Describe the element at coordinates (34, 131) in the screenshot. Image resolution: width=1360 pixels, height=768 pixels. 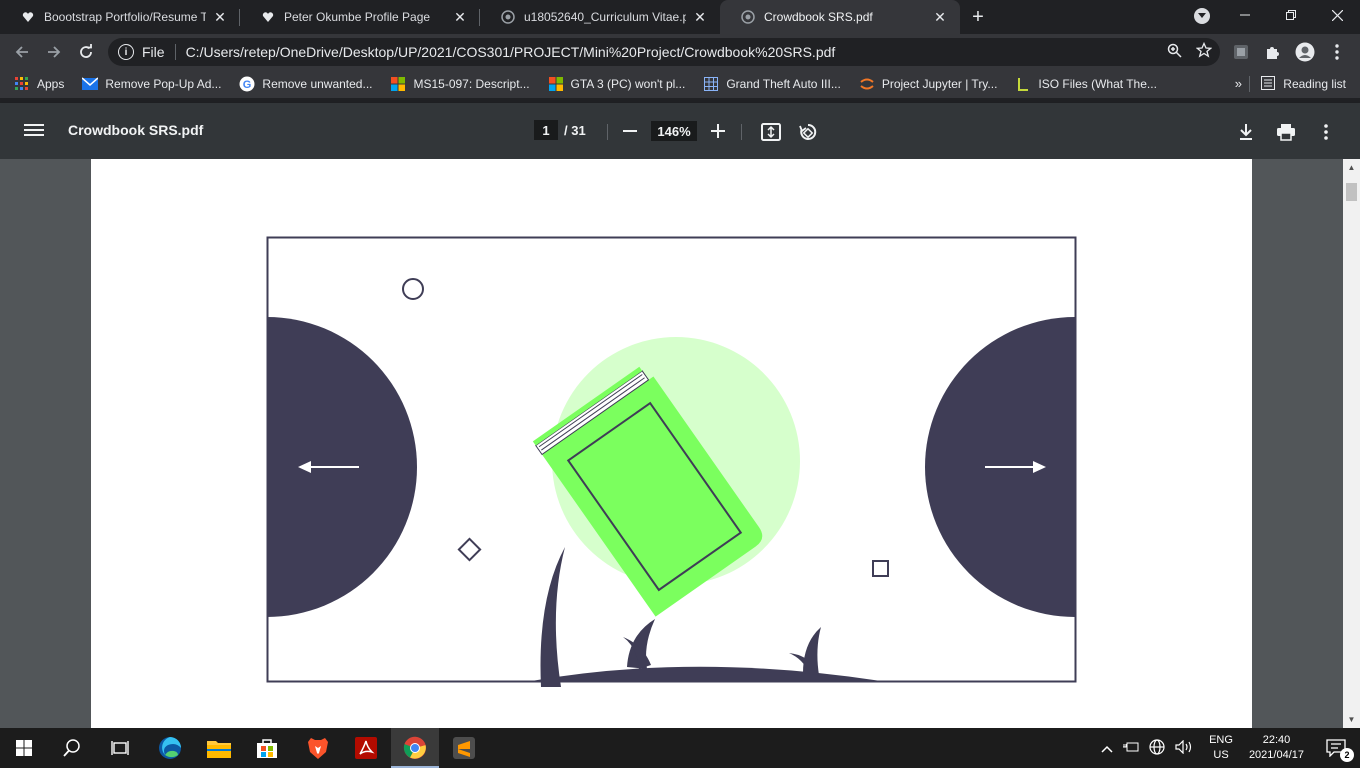
I see `menu-icon` at that location.